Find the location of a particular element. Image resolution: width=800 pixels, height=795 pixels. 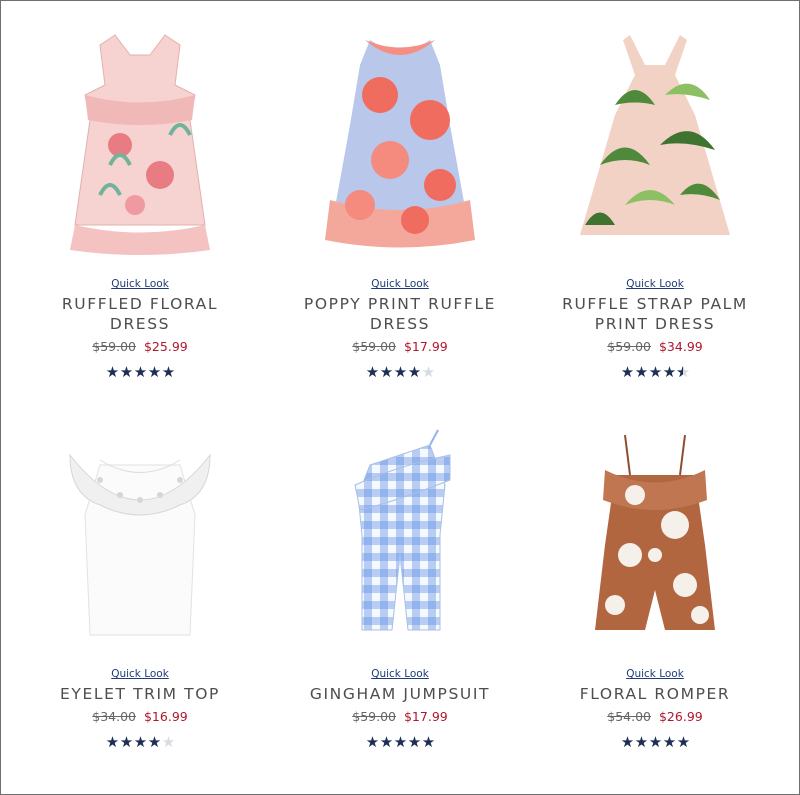

ruffled-floral-dress-image is located at coordinates (140, 140).